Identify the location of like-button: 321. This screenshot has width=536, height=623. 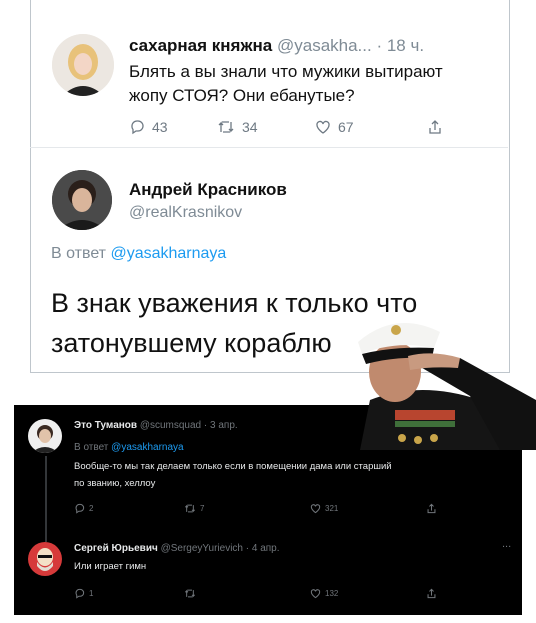
(324, 508).